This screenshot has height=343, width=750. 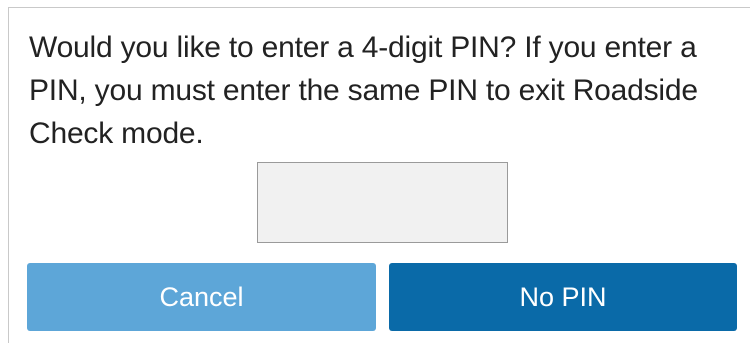 What do you see at coordinates (563, 297) in the screenshot?
I see `no-pin-button: No PIN` at bounding box center [563, 297].